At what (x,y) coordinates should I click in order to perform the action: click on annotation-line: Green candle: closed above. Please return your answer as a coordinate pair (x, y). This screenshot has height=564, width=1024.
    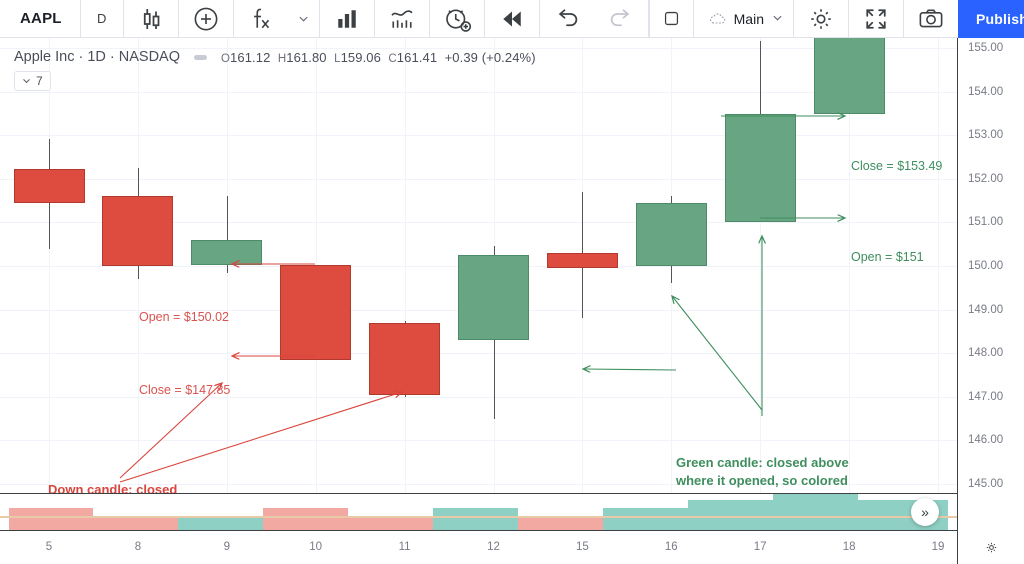
    Looking at the image, I should click on (762, 462).